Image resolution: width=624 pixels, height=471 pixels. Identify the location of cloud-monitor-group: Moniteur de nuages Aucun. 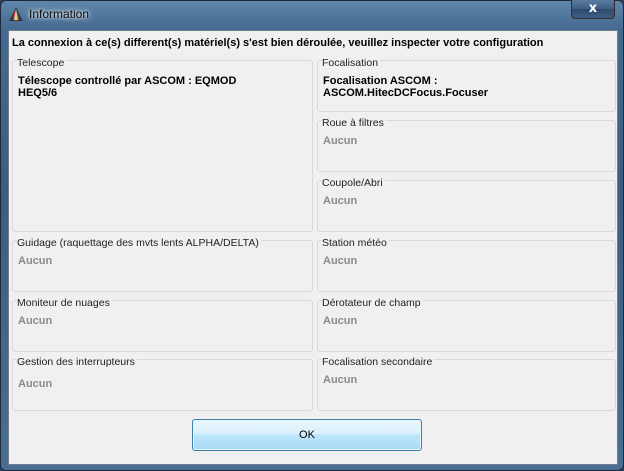
(162, 324).